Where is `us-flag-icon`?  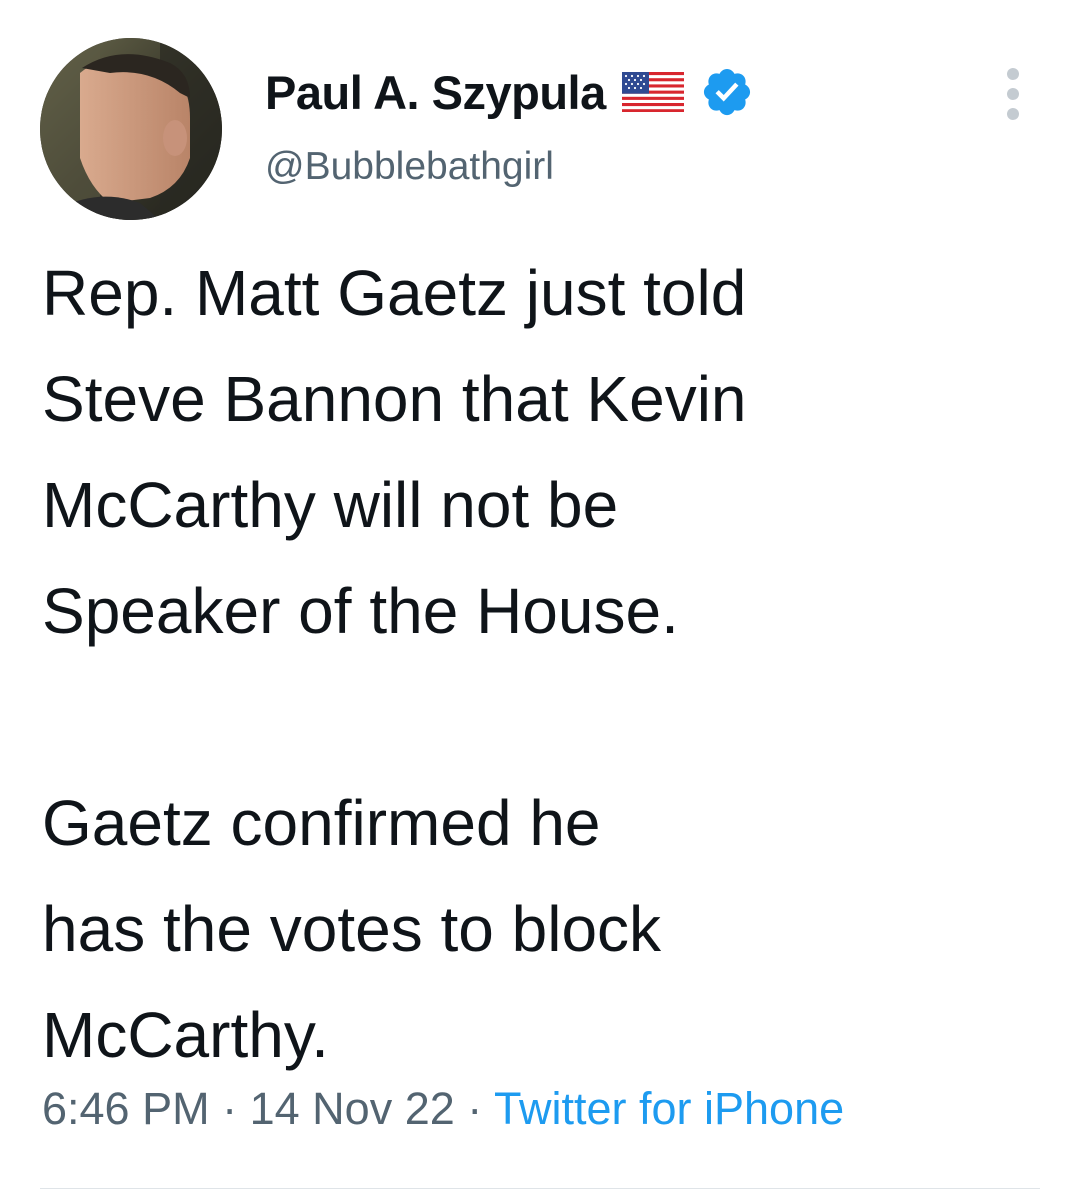
us-flag-icon is located at coordinates (652, 92).